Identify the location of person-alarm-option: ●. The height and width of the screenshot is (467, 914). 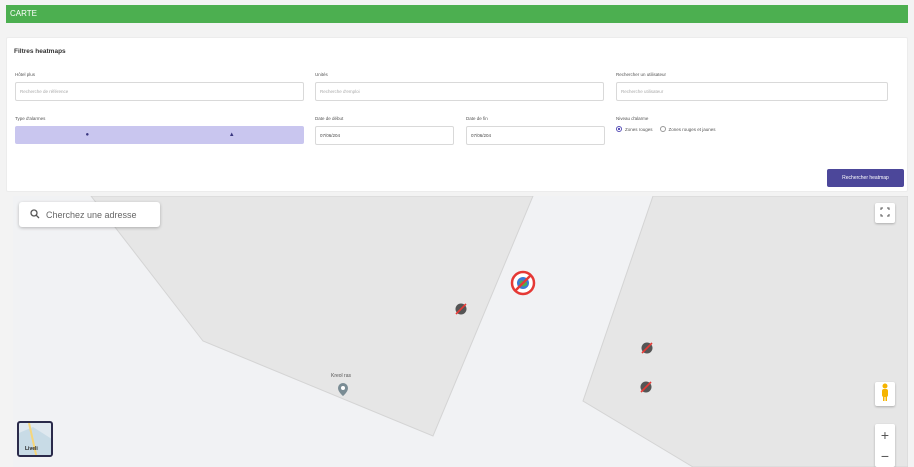
(87, 135).